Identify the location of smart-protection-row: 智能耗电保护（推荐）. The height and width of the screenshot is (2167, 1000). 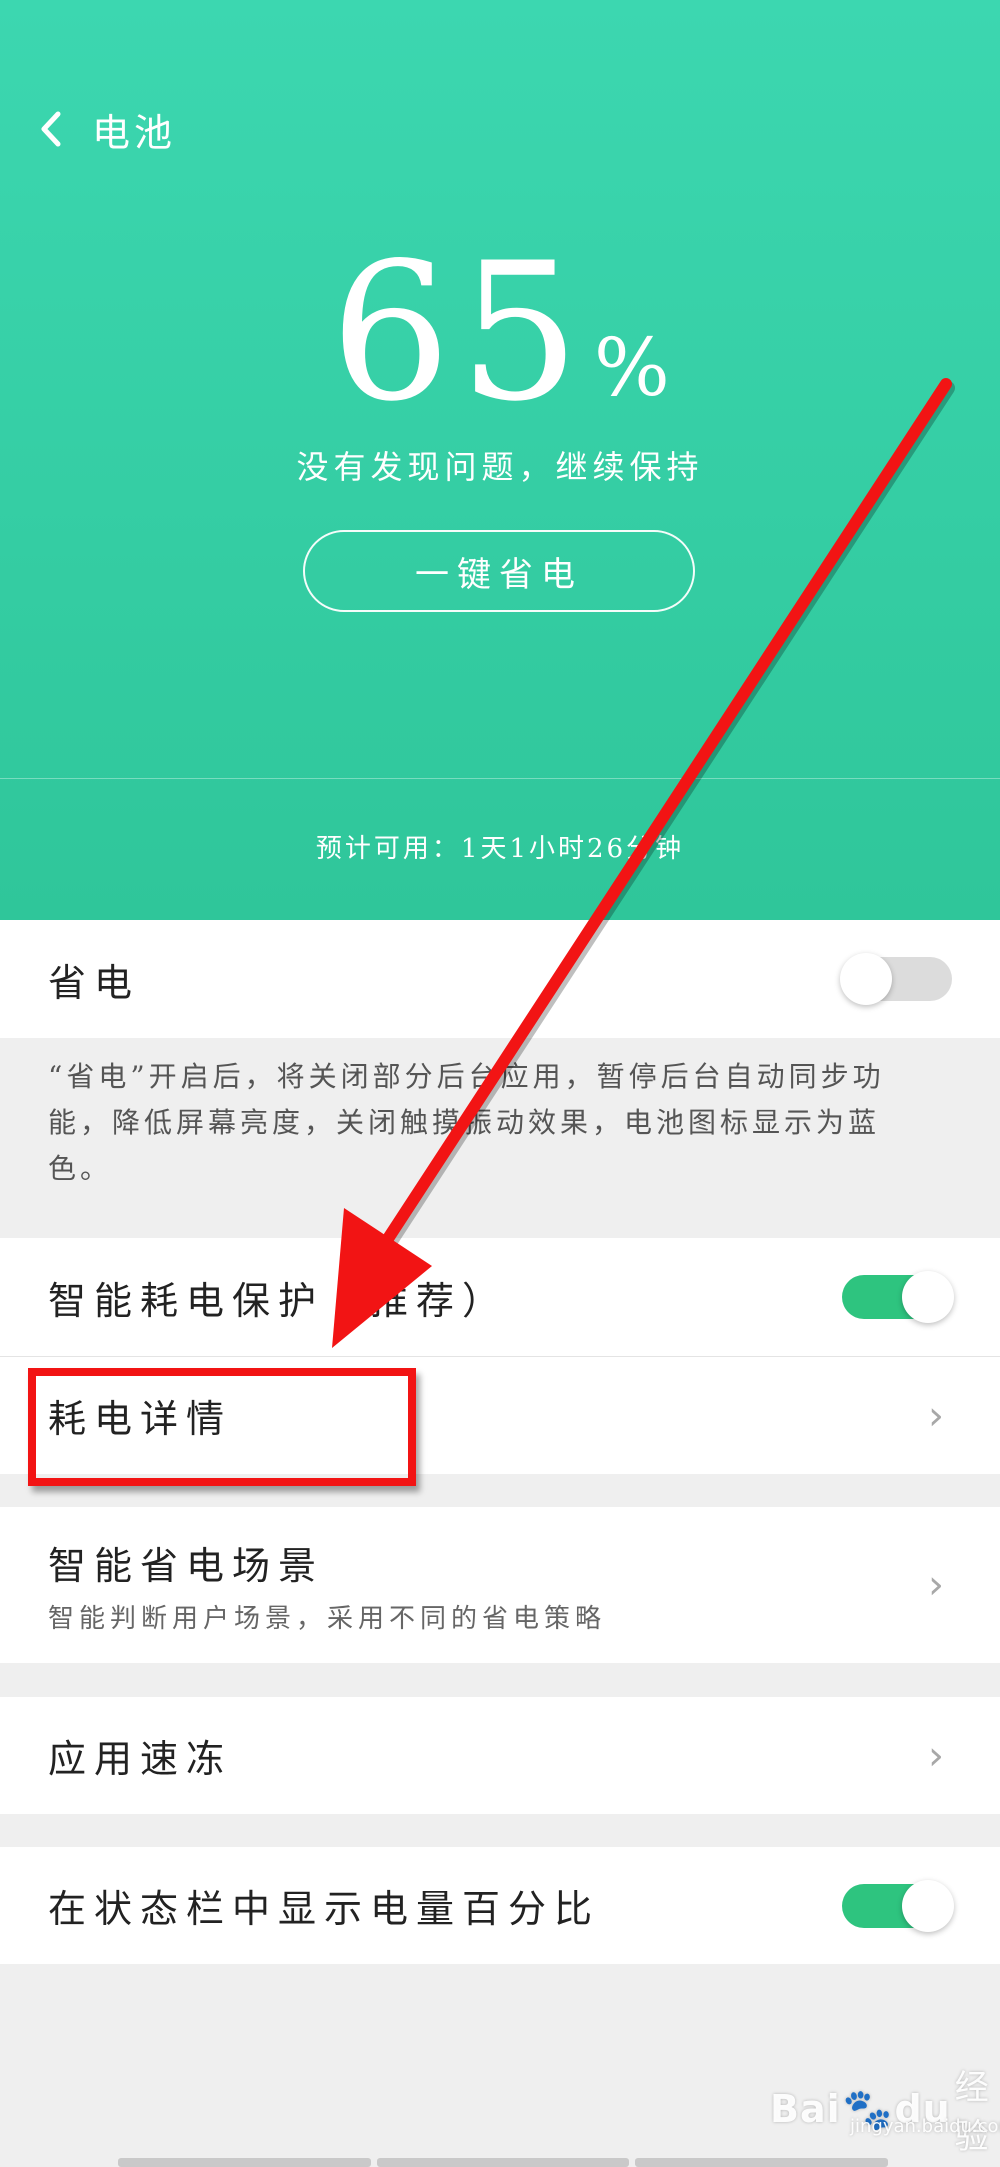
(500, 1297).